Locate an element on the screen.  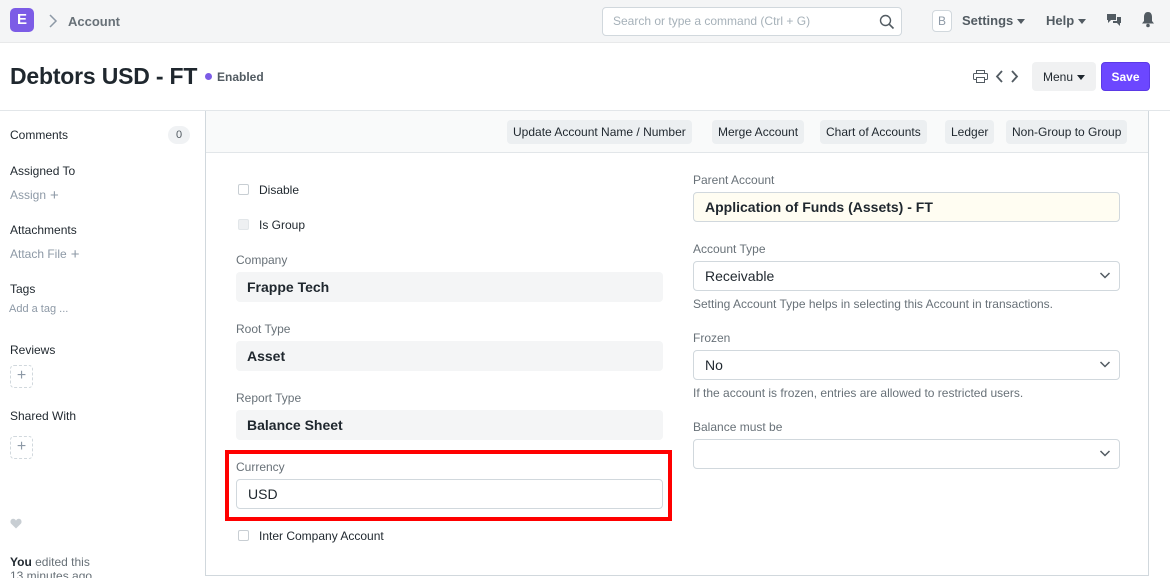
settings-dropdown: Settings is located at coordinates (994, 20).